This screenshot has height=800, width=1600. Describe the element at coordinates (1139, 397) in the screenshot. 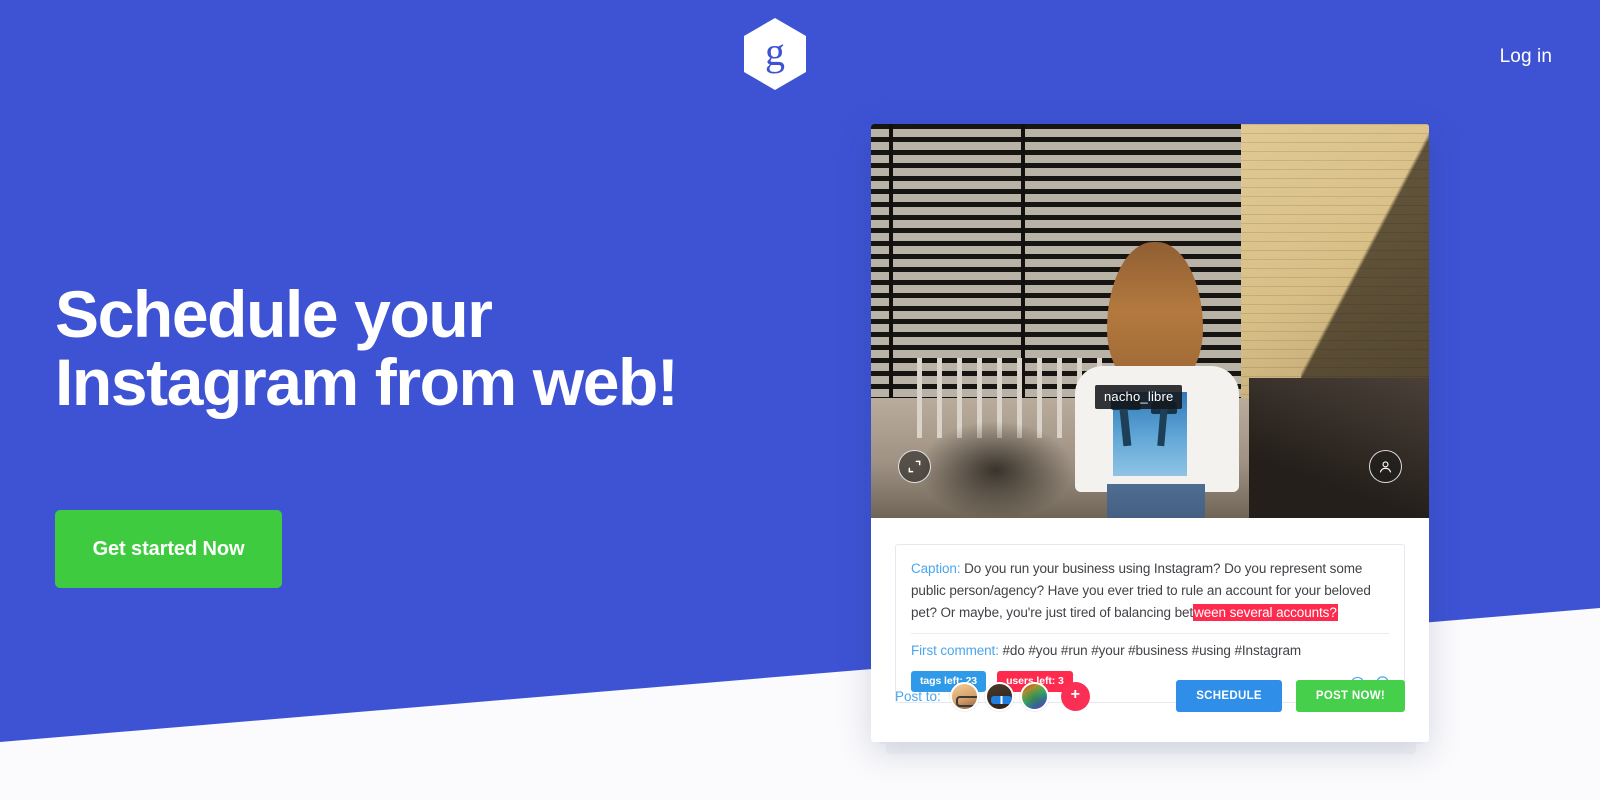

I see `photo-user-tag: nacho_libre` at that location.